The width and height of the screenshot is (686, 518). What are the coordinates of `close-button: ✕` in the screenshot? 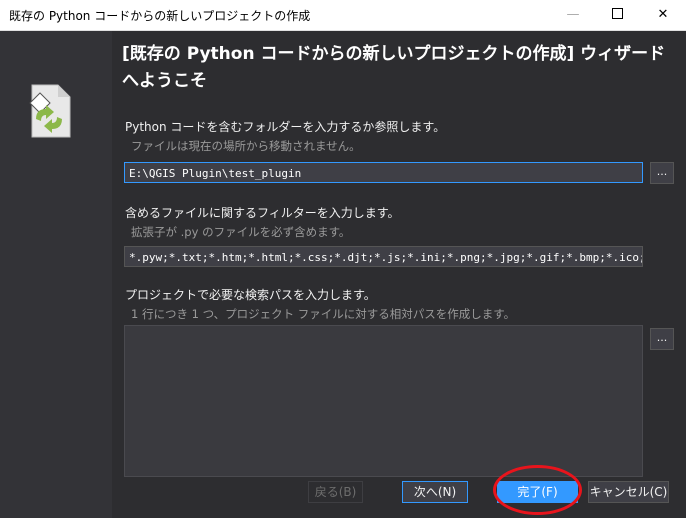 It's located at (663, 15).